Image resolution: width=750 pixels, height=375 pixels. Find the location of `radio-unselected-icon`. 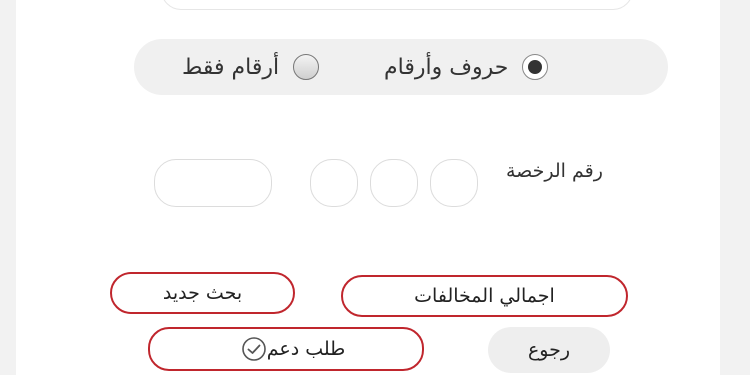

radio-unselected-icon is located at coordinates (306, 67).